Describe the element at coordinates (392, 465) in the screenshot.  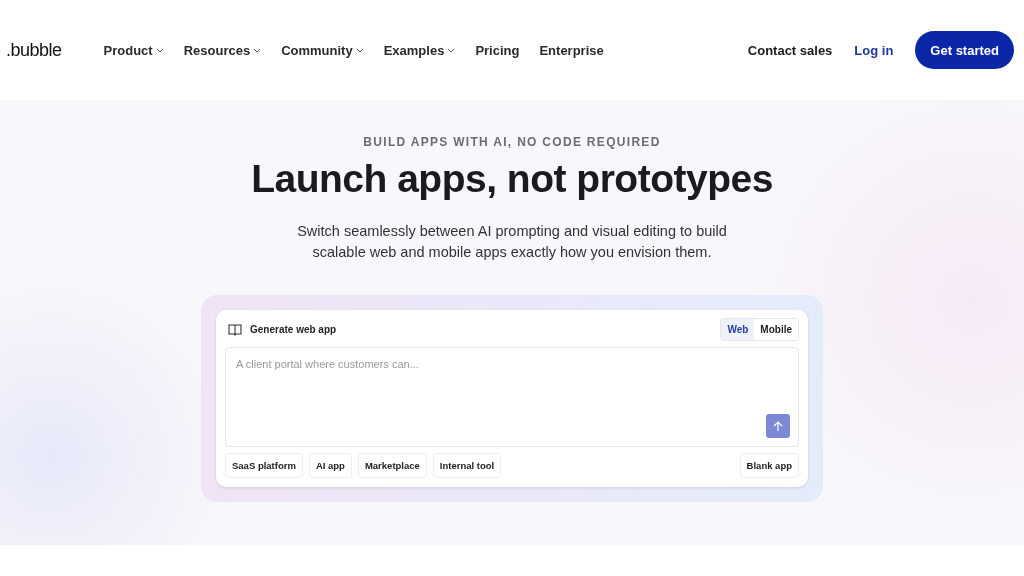
I see `suggestion-chip: Marketplace` at that location.